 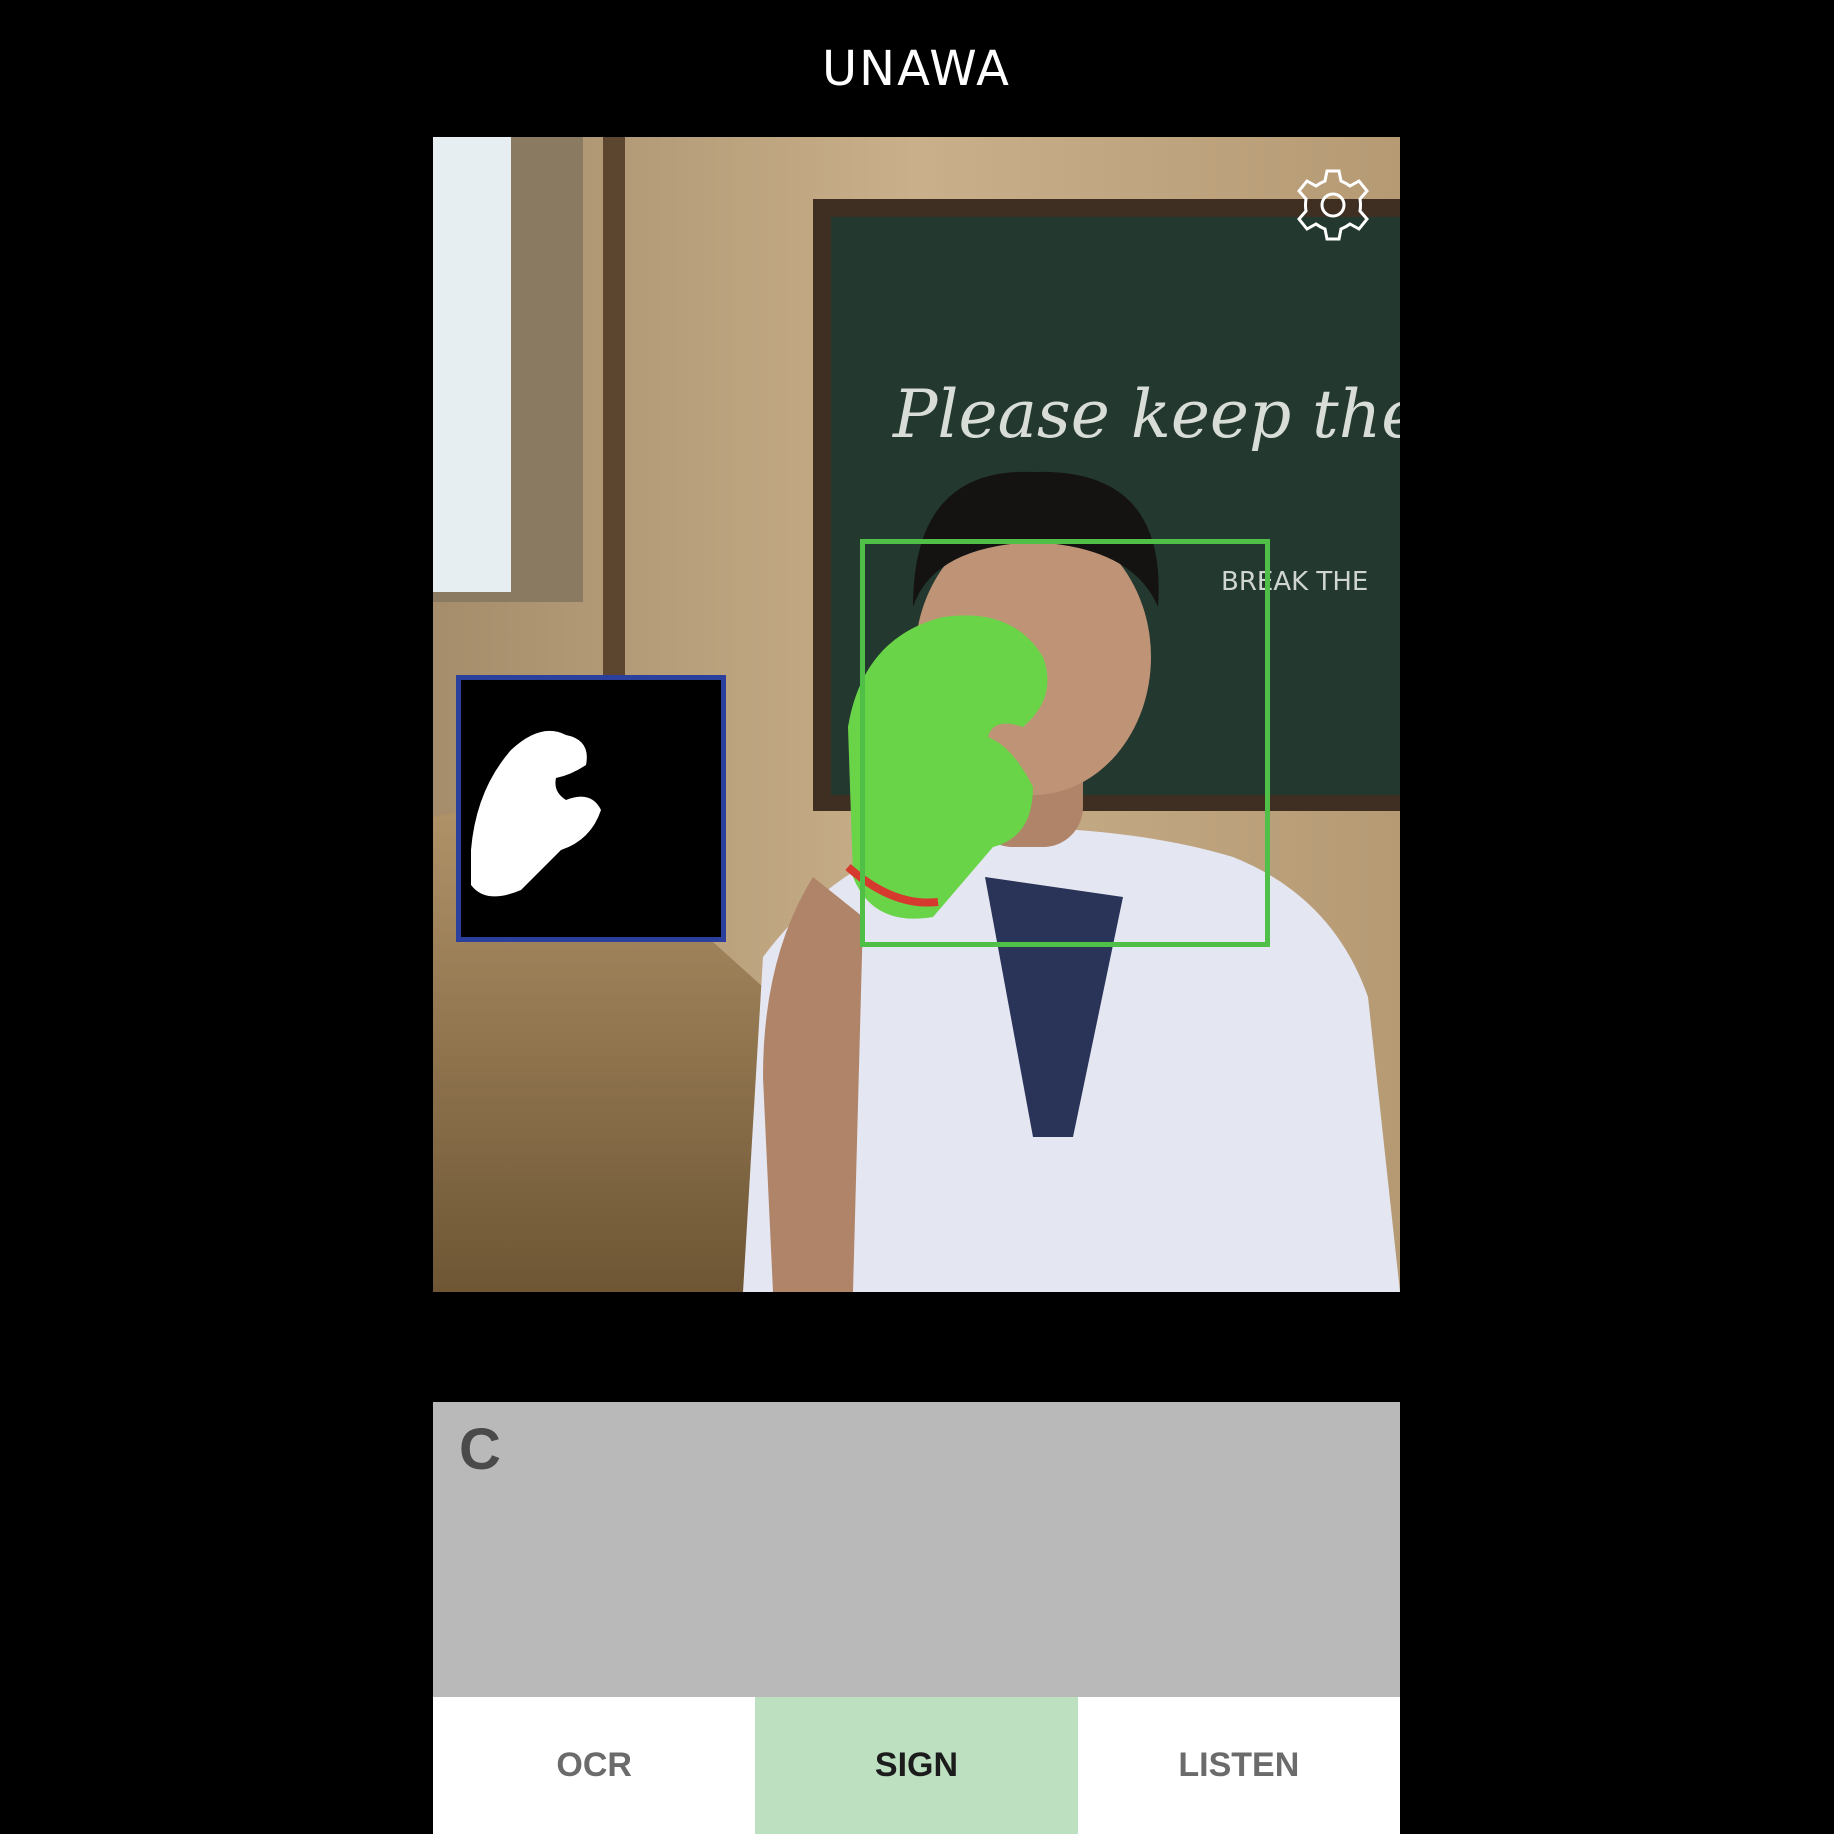 I want to click on hand-detection-box, so click(x=1065, y=743).